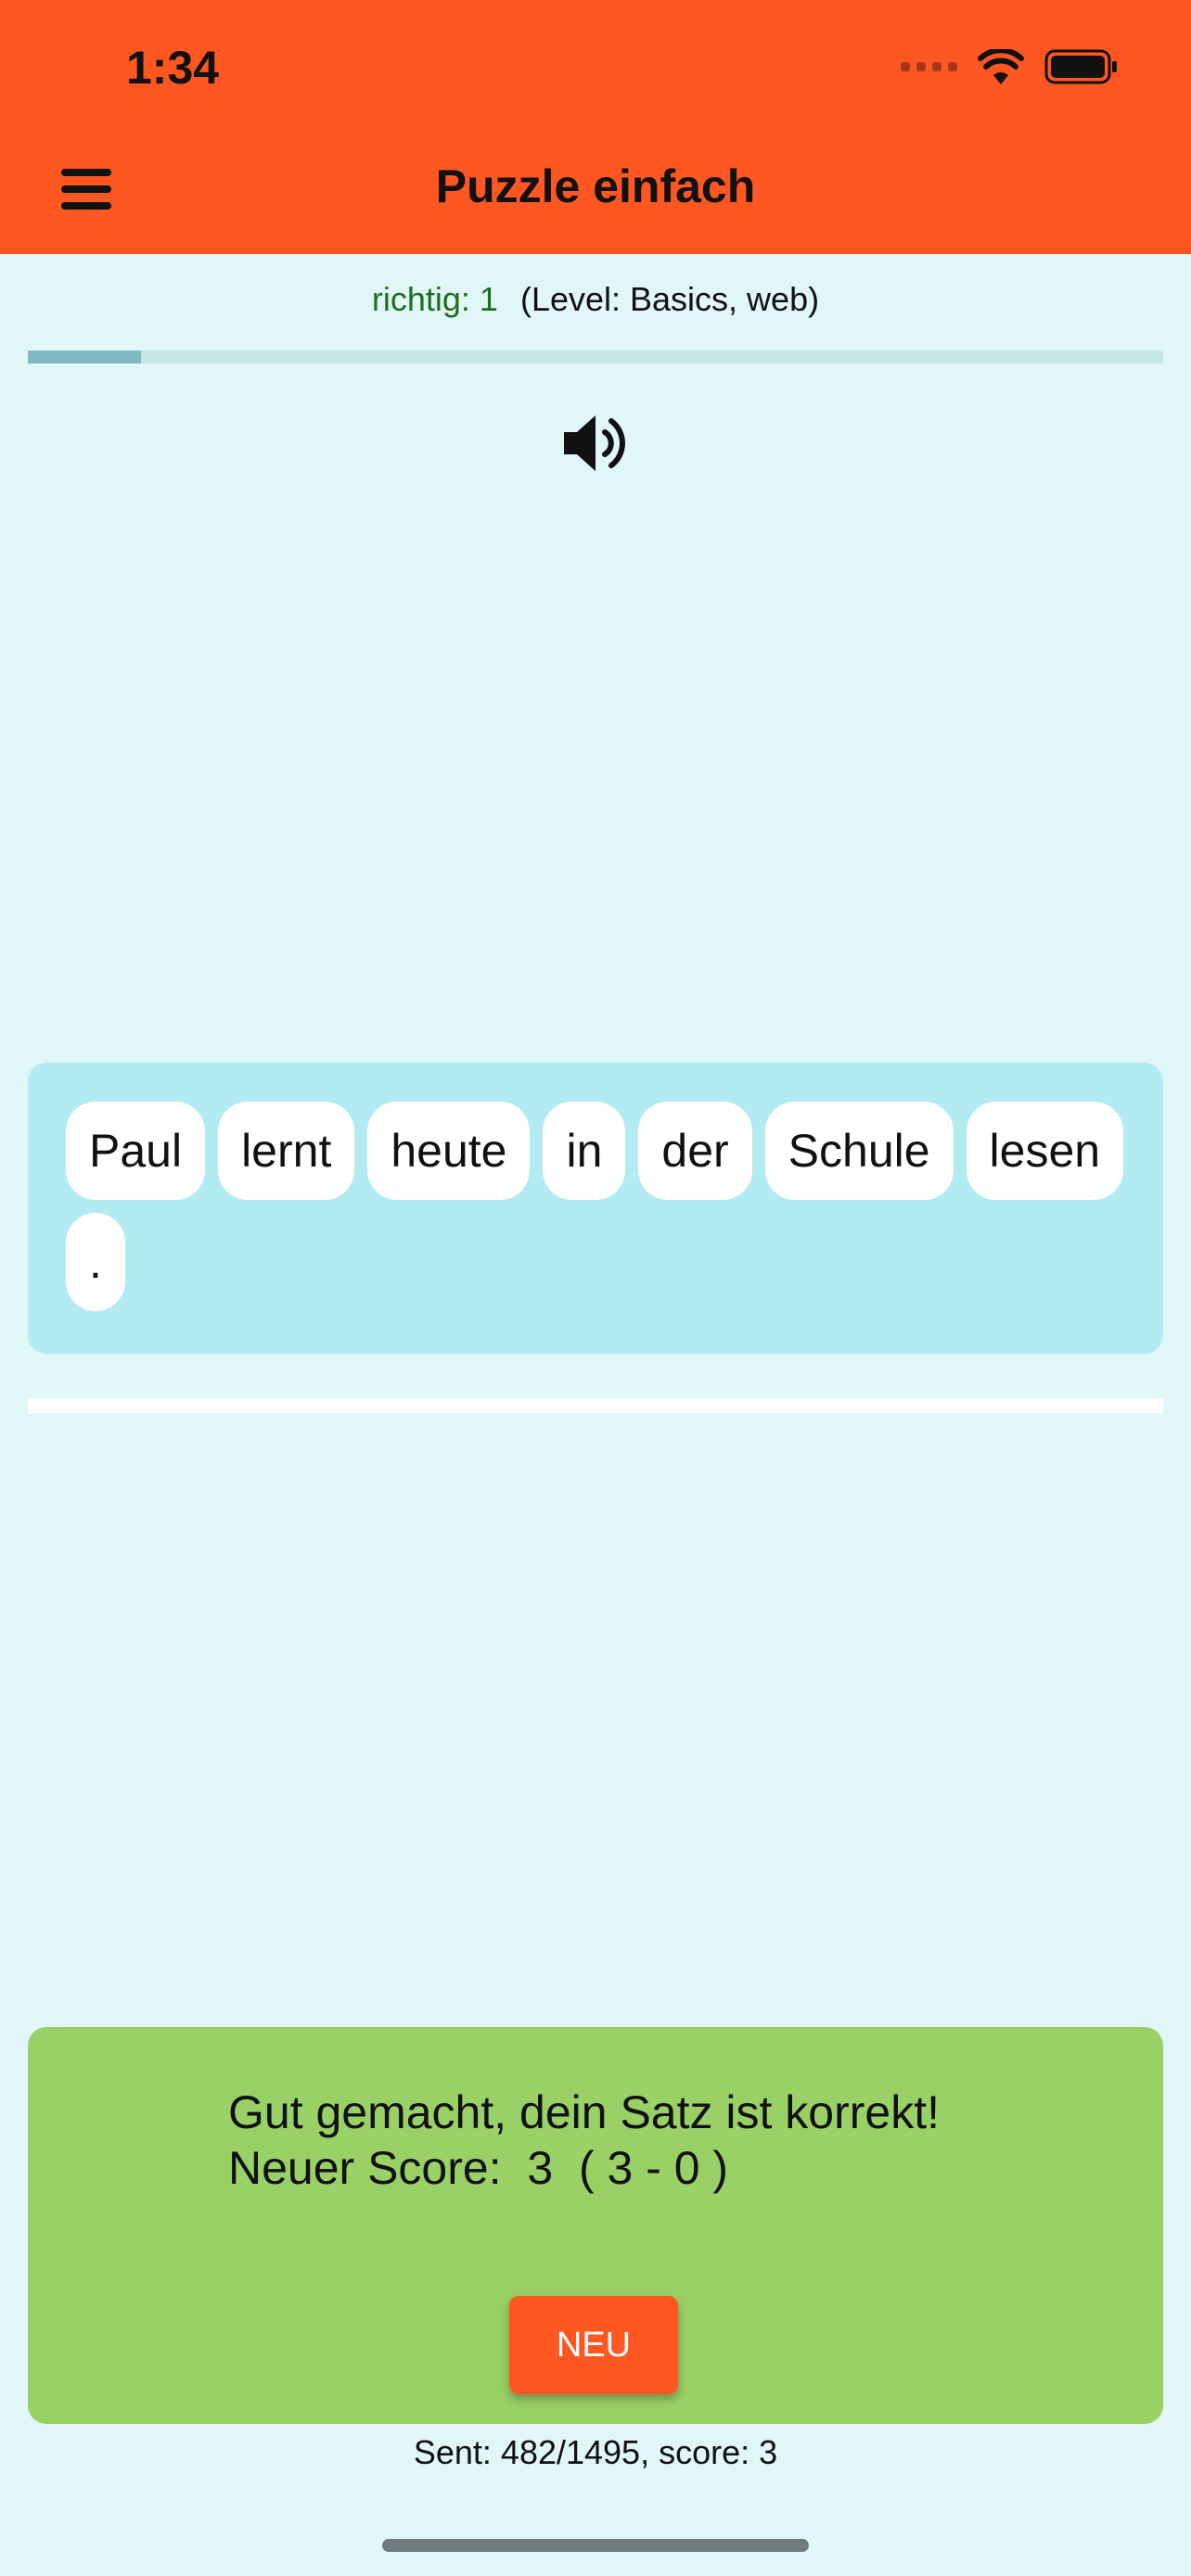  What do you see at coordinates (695, 1151) in the screenshot?
I see `word-chip: der` at bounding box center [695, 1151].